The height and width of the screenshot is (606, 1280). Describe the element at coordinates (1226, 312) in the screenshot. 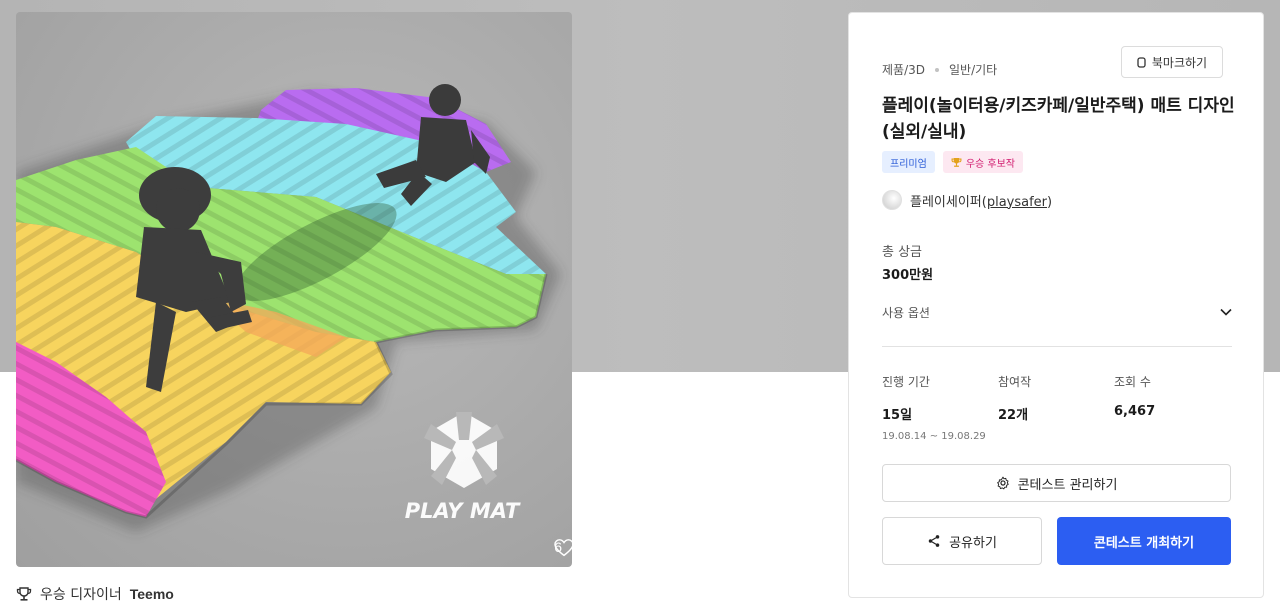

I see `chevron-down-icon` at that location.